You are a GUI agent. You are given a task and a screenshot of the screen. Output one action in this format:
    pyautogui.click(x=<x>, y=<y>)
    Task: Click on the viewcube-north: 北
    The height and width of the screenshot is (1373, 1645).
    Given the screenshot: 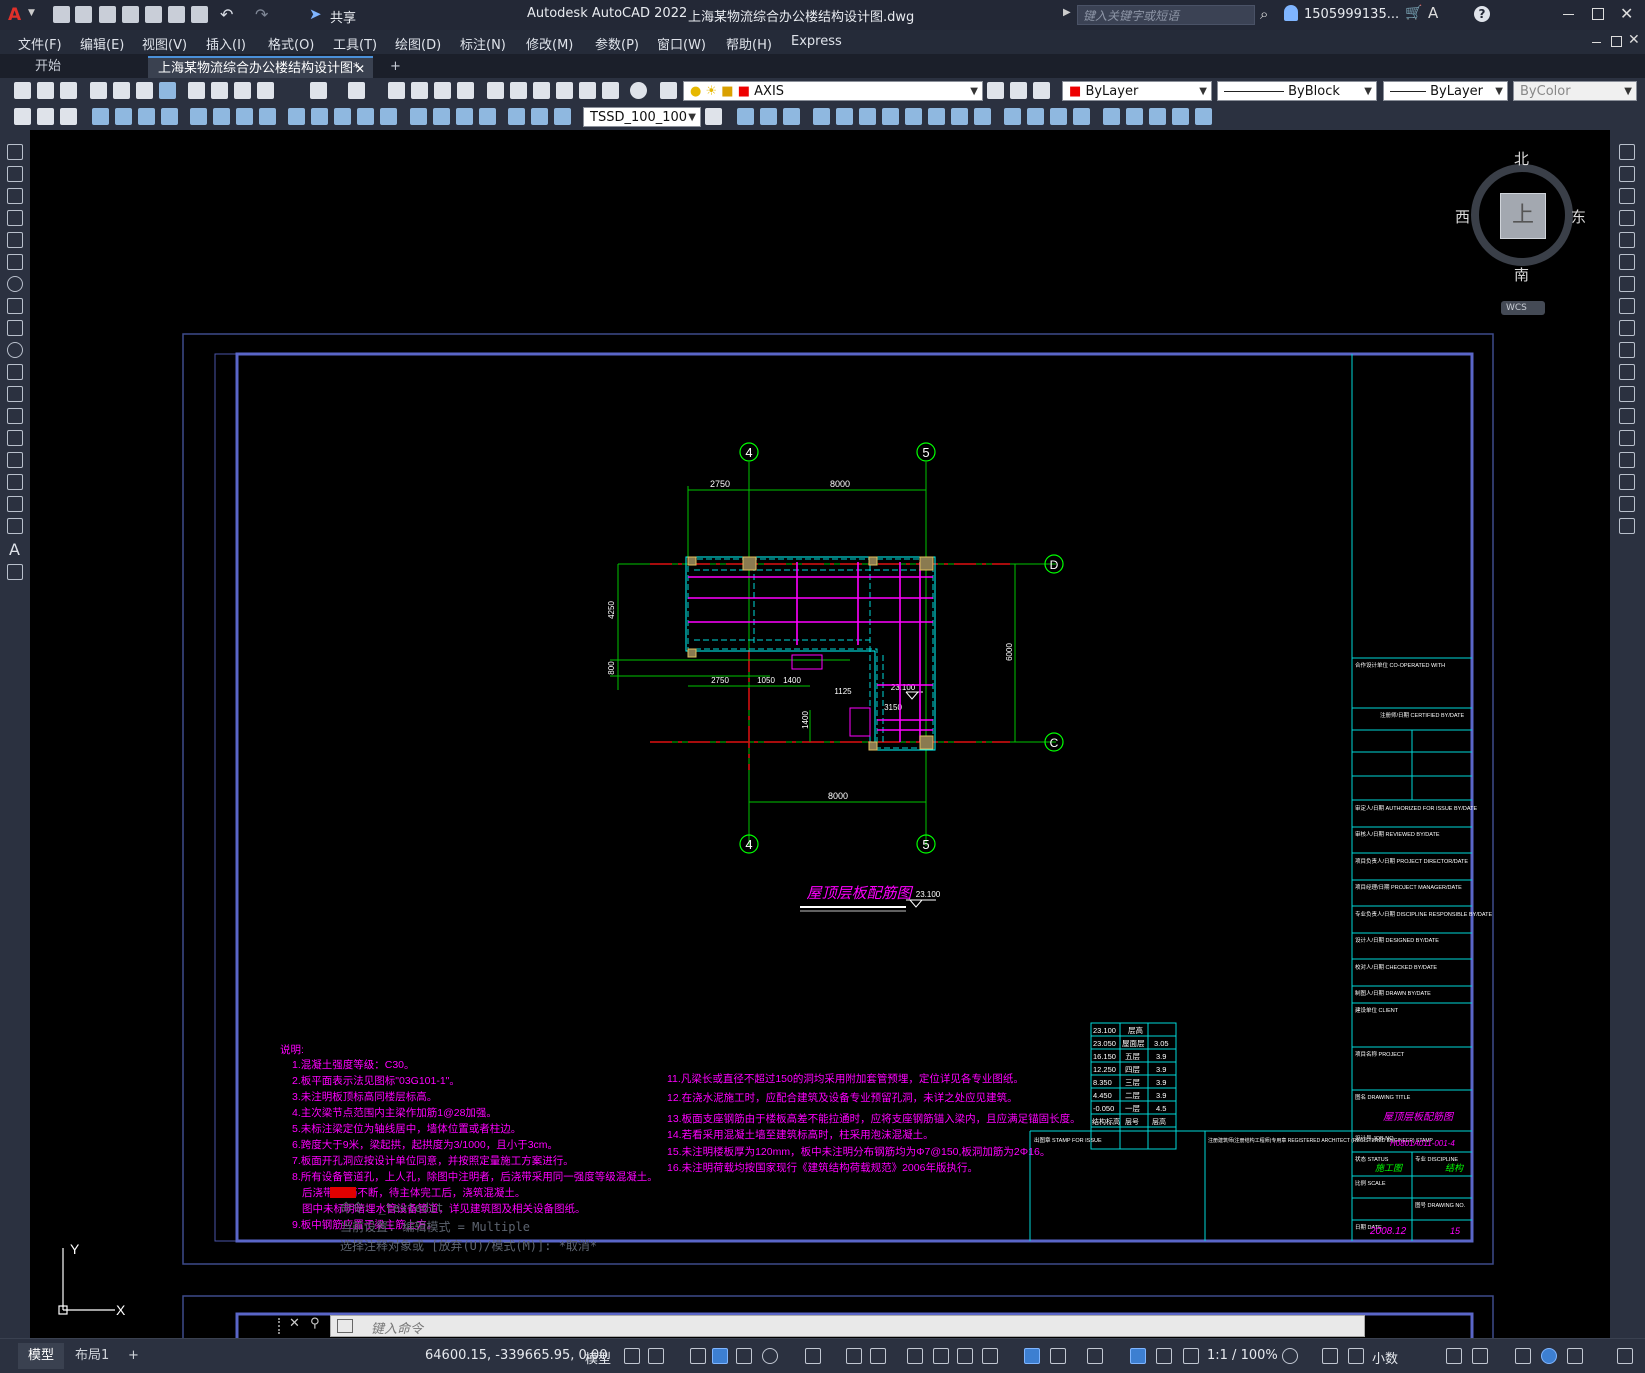 What is the action you would take?
    pyautogui.click(x=1521, y=158)
    